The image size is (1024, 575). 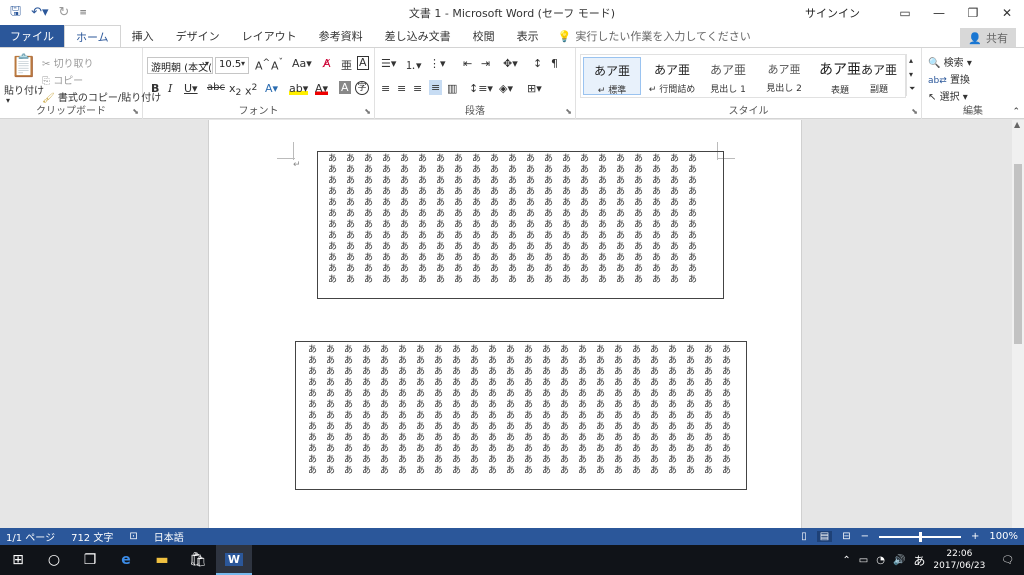 What do you see at coordinates (568, 111) in the screenshot?
I see `paragraph-launcher-icon: ⬊` at bounding box center [568, 111].